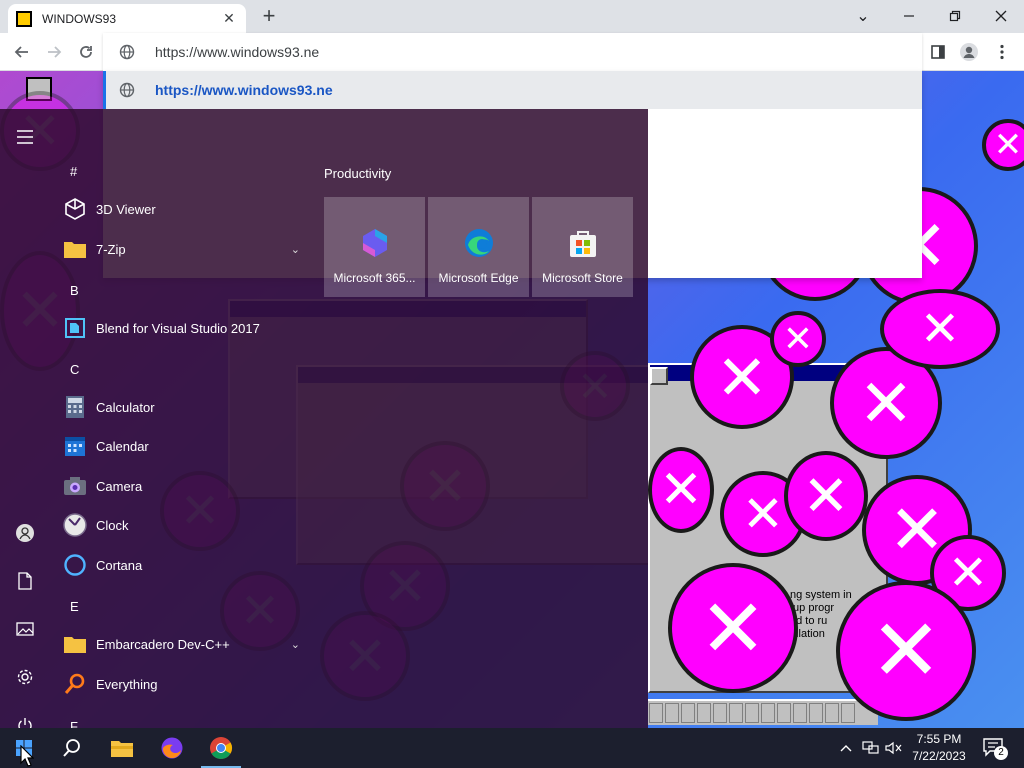 The image size is (1024, 768). Describe the element at coordinates (126, 209) in the screenshot. I see `app-label: 3D Viewer` at that location.